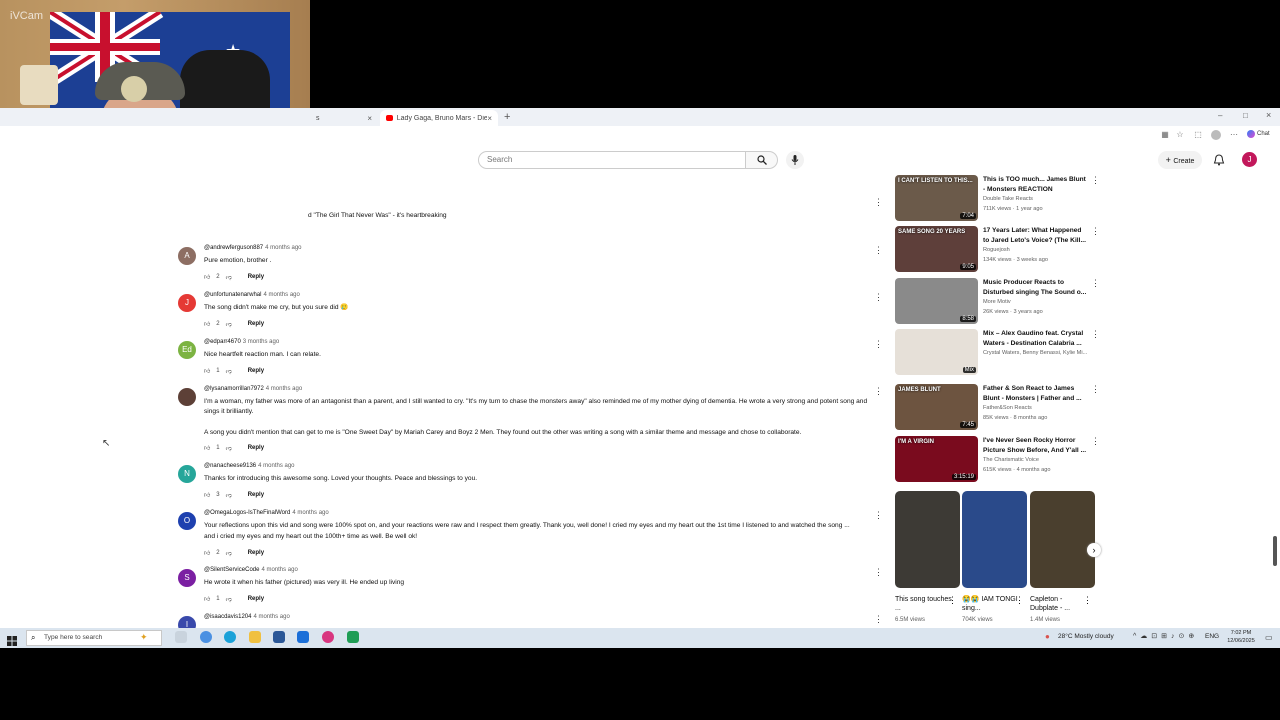 The width and height of the screenshot is (1280, 720). What do you see at coordinates (1165, 636) in the screenshot?
I see `system-tray-icons: ^☁⊡⊞♪⊙⊕` at bounding box center [1165, 636].